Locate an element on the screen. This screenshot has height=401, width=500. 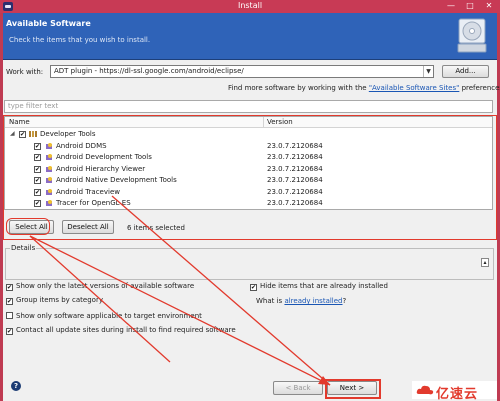
option-hide-installed: ✔ Hide items that are already installed is located at coordinates (319, 286).